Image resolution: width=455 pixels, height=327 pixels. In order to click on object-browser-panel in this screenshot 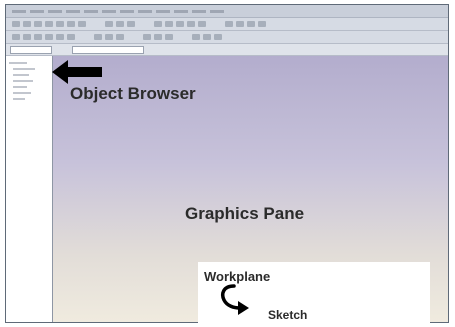, I will do `click(29, 189)`.